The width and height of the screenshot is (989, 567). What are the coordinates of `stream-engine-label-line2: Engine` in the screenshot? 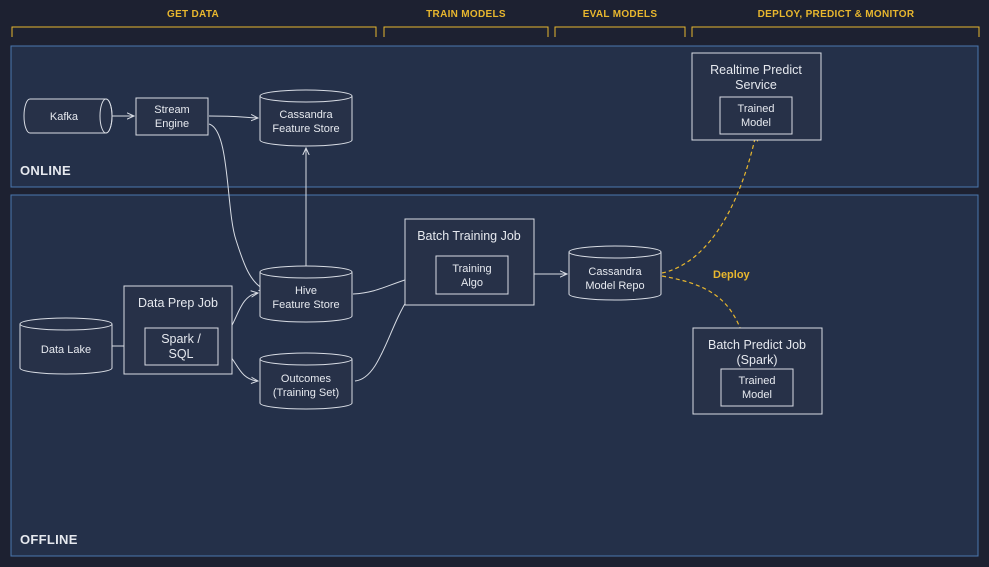 It's located at (172, 124).